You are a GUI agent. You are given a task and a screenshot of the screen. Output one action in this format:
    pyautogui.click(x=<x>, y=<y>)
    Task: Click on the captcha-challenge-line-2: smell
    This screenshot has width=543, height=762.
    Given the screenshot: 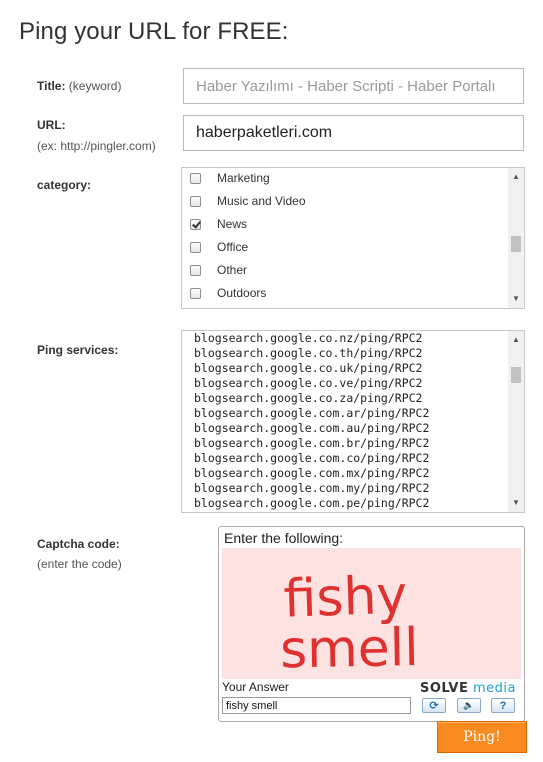 What is the action you would take?
    pyautogui.click(x=350, y=648)
    